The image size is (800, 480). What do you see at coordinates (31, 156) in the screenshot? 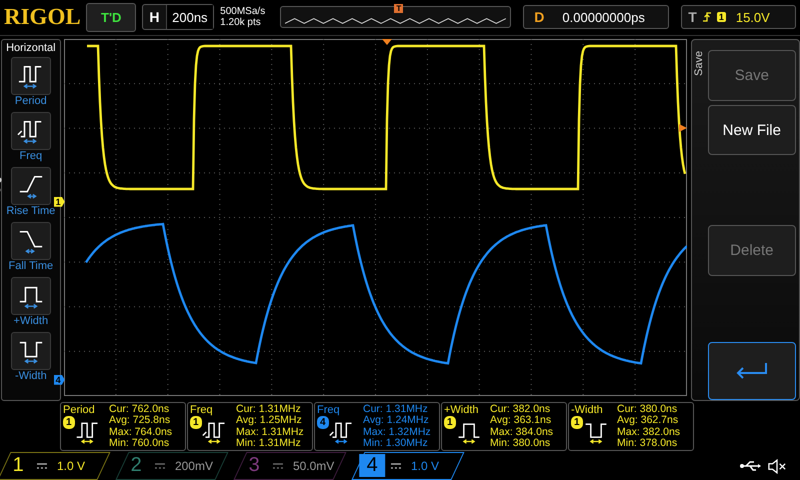
I see `measurement-label: Freq` at bounding box center [31, 156].